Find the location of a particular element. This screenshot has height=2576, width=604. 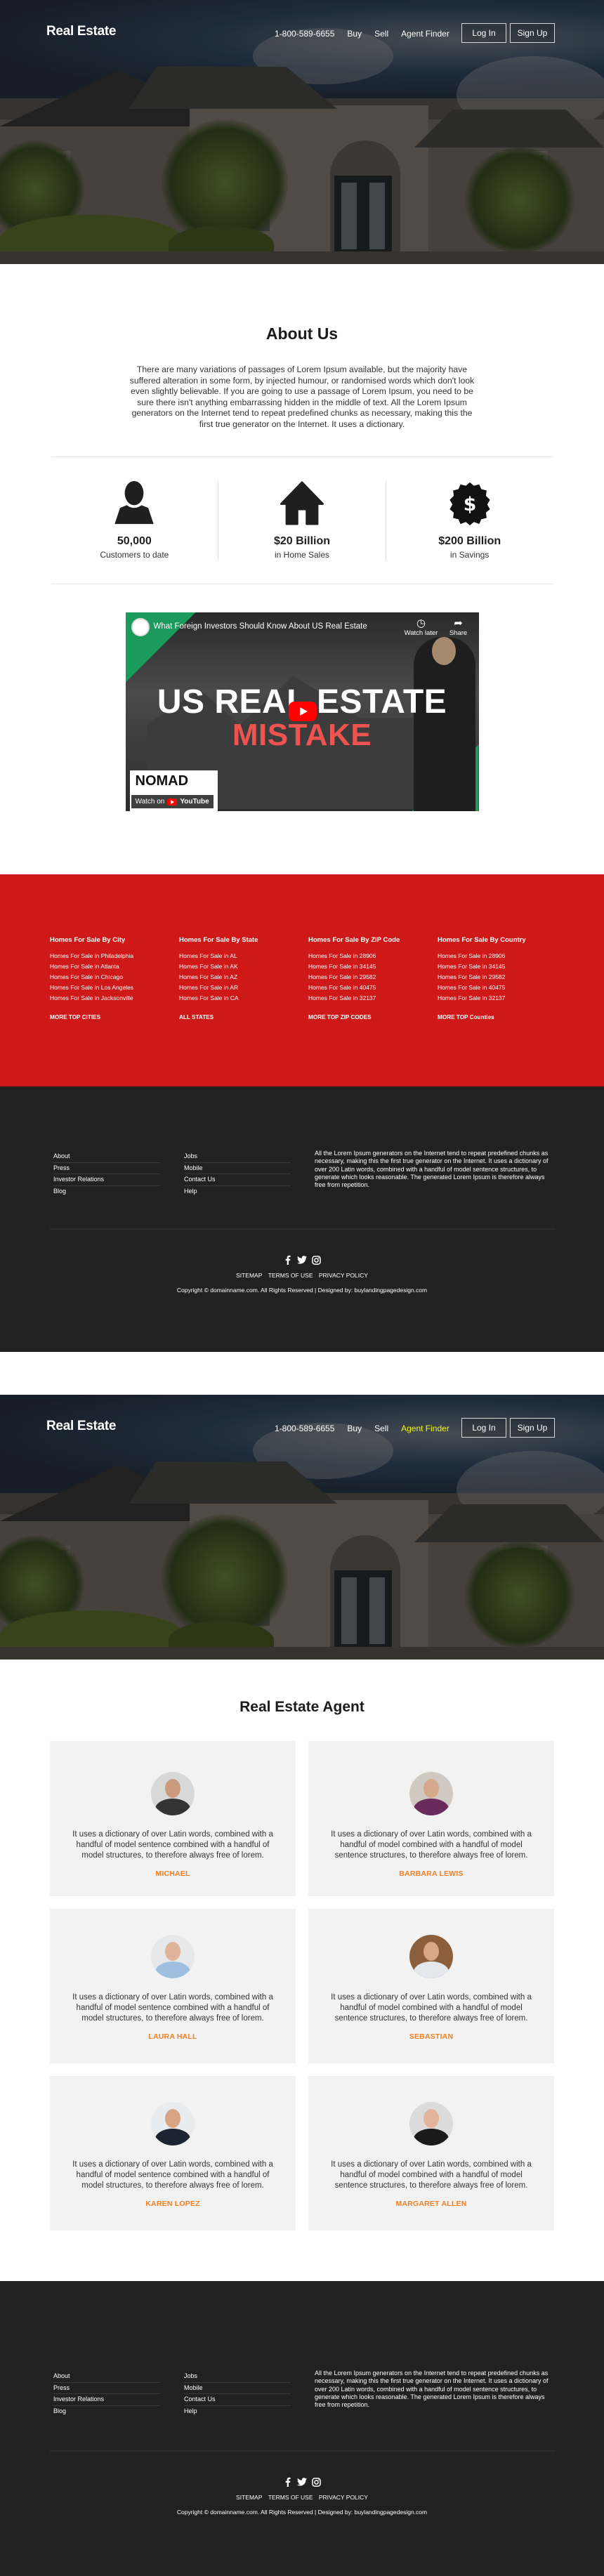

play-button is located at coordinates (302, 711).